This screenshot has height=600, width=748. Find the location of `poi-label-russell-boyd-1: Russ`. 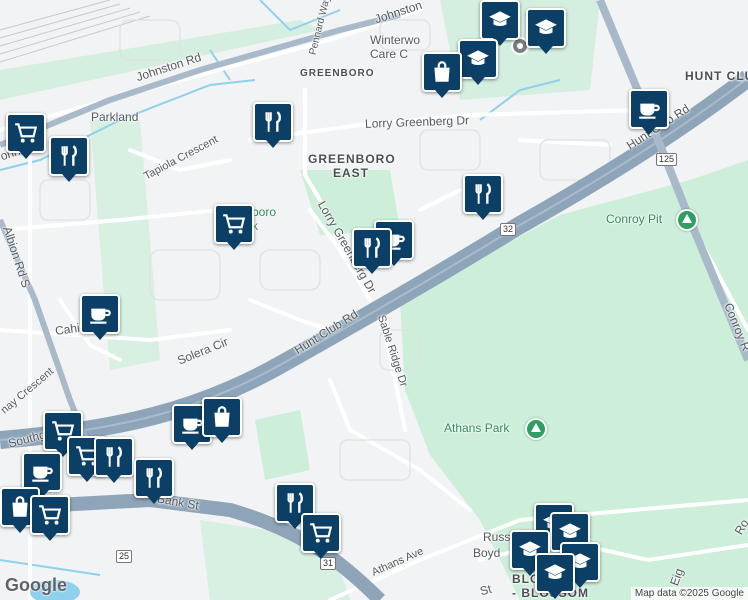

poi-label-russell-boyd-1: Russ is located at coordinates (497, 537).